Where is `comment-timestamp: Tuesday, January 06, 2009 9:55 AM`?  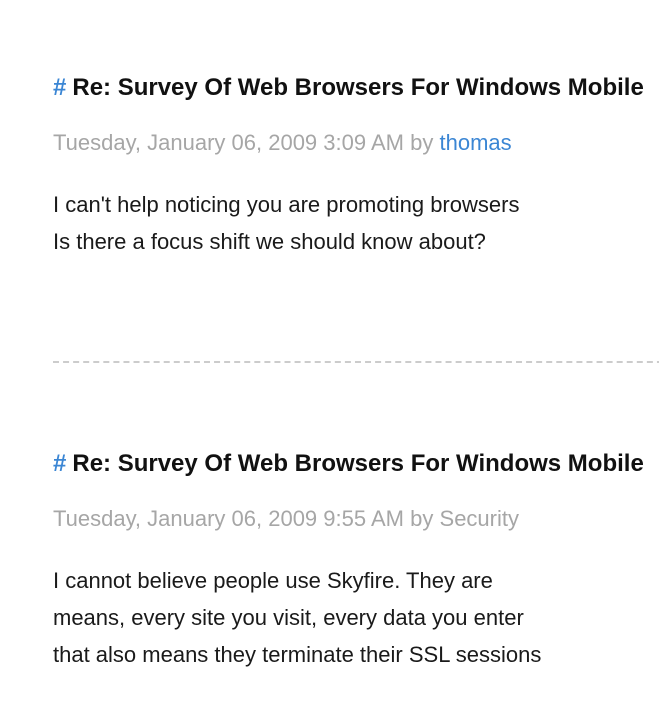 comment-timestamp: Tuesday, January 06, 2009 9:55 AM is located at coordinates (229, 518).